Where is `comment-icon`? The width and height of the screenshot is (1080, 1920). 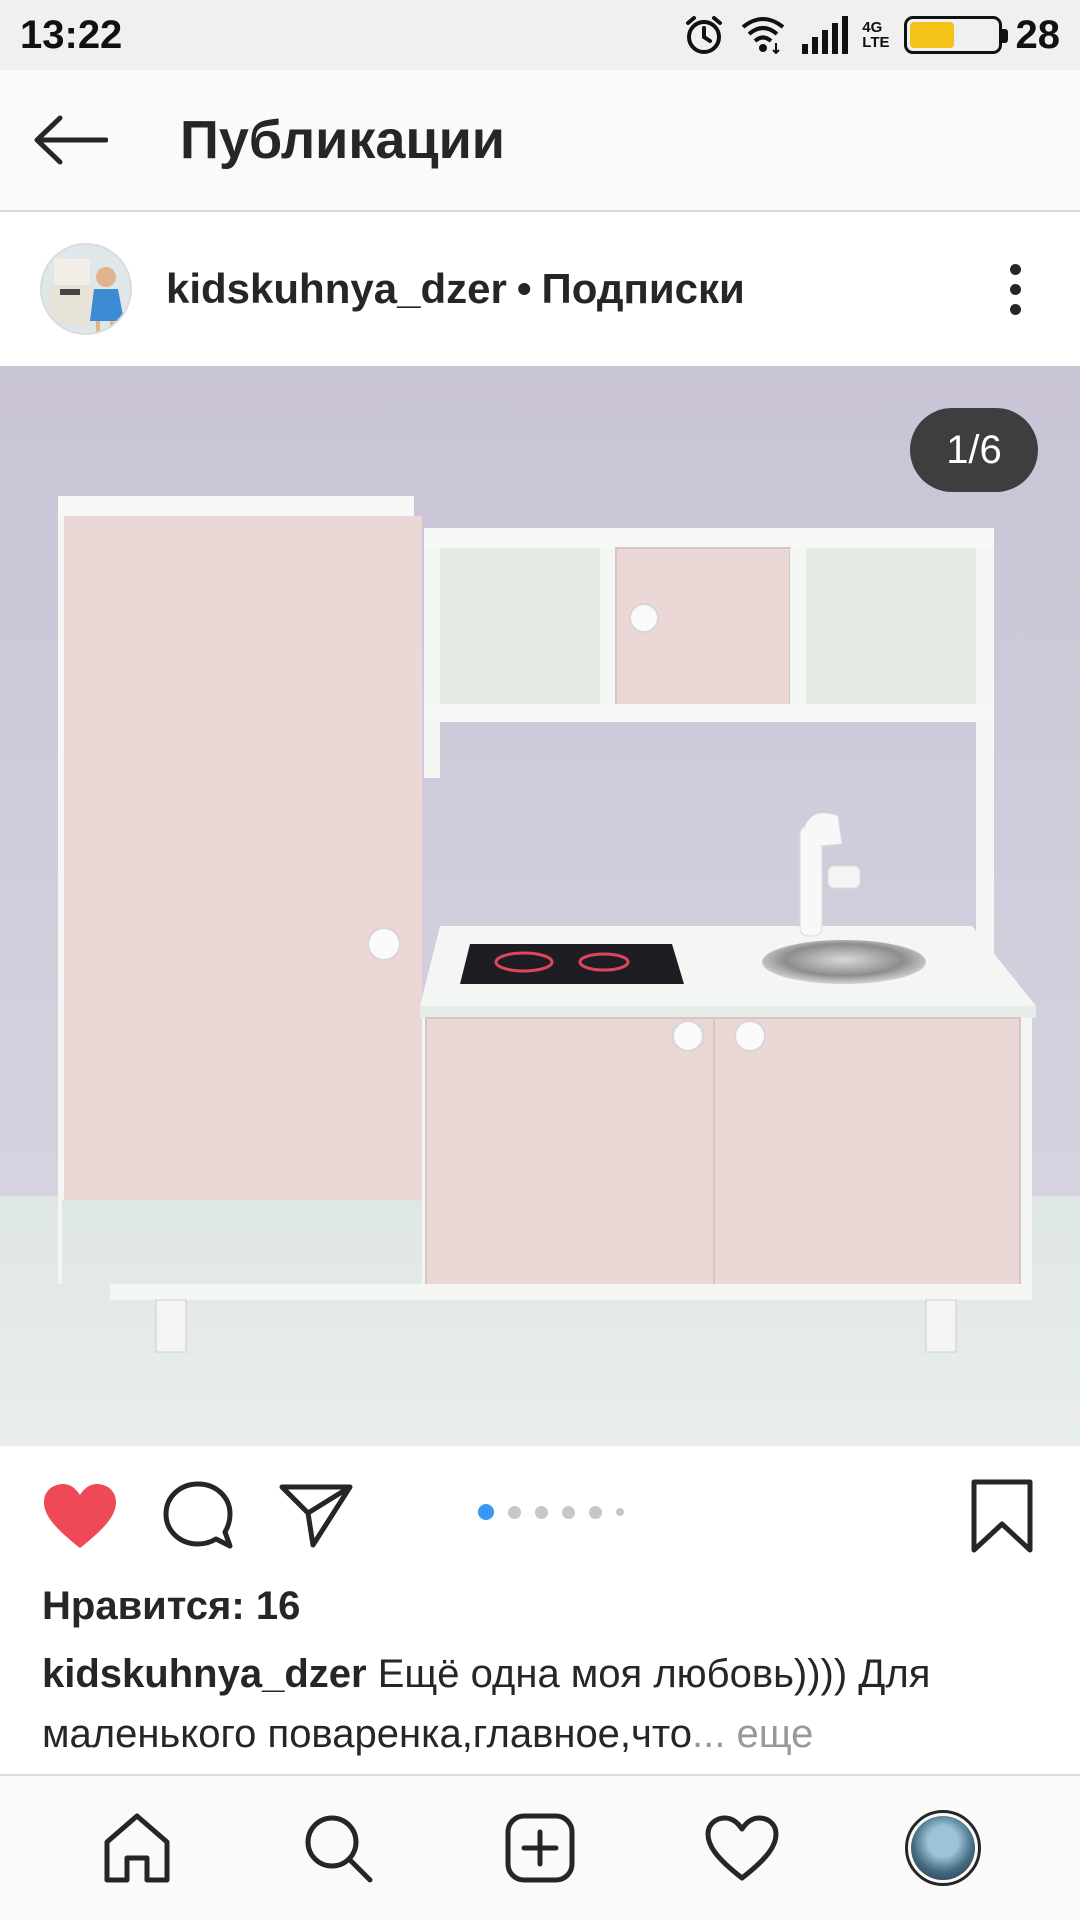
comment-icon is located at coordinates (198, 1515).